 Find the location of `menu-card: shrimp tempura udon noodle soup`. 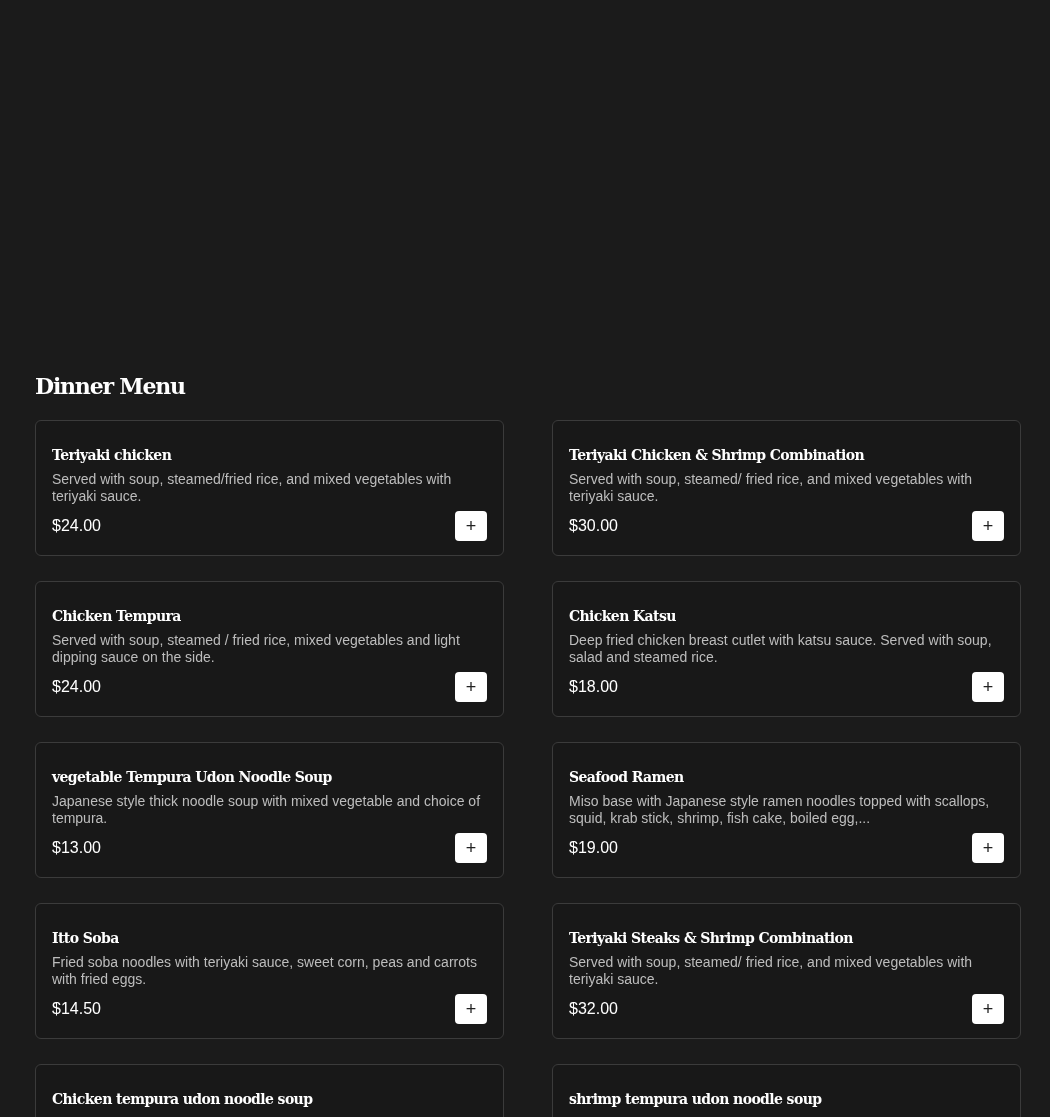

menu-card: shrimp tempura udon noodle soup is located at coordinates (786, 1090).